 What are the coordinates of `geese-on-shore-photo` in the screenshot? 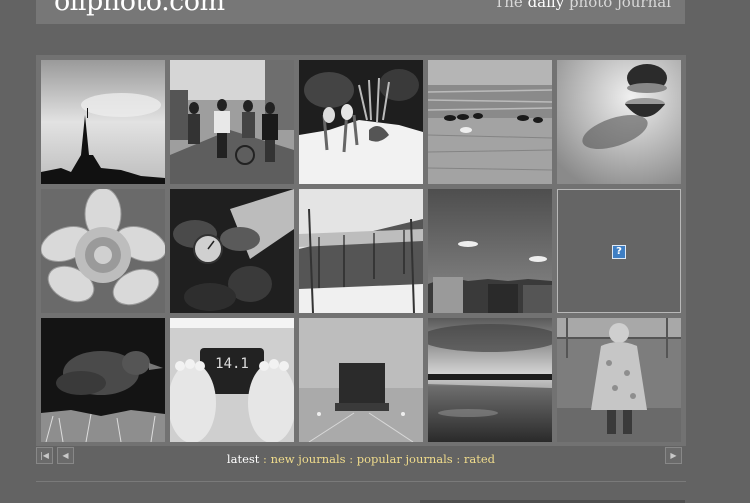 It's located at (490, 122).